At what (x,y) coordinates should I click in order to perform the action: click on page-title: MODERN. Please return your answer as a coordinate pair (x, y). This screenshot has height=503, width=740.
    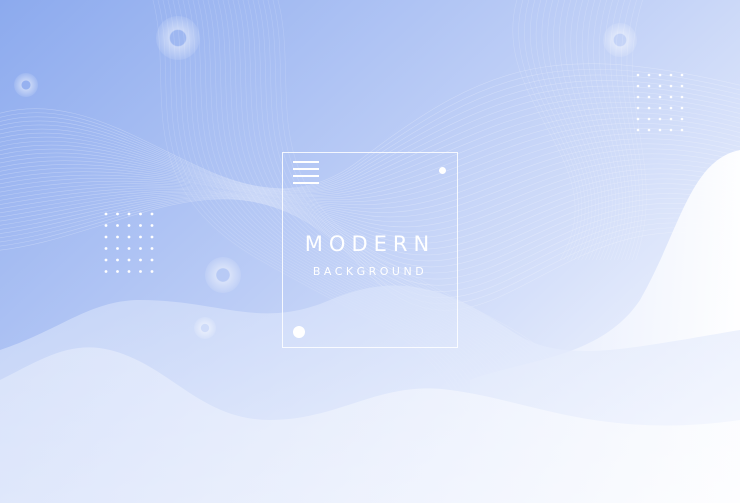
    Looking at the image, I should click on (370, 244).